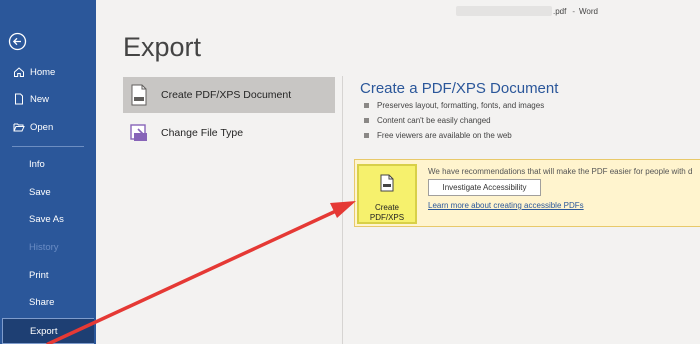 This screenshot has height=344, width=700. I want to click on bullet-text: Free viewers are available on the web, so click(444, 135).